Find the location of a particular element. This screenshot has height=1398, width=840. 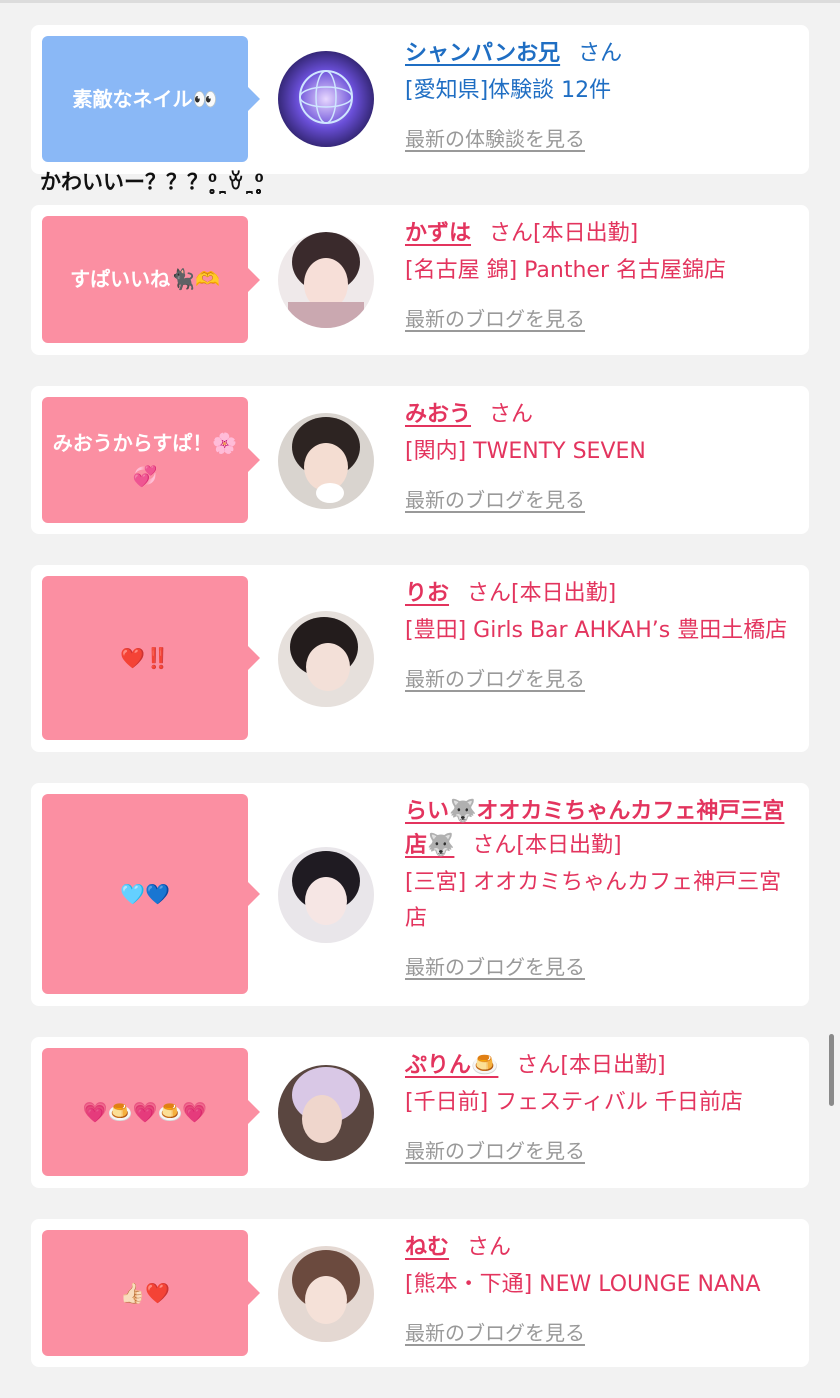

shop-info: [千日前] フェスティバル 千日前店 is located at coordinates (574, 1102).